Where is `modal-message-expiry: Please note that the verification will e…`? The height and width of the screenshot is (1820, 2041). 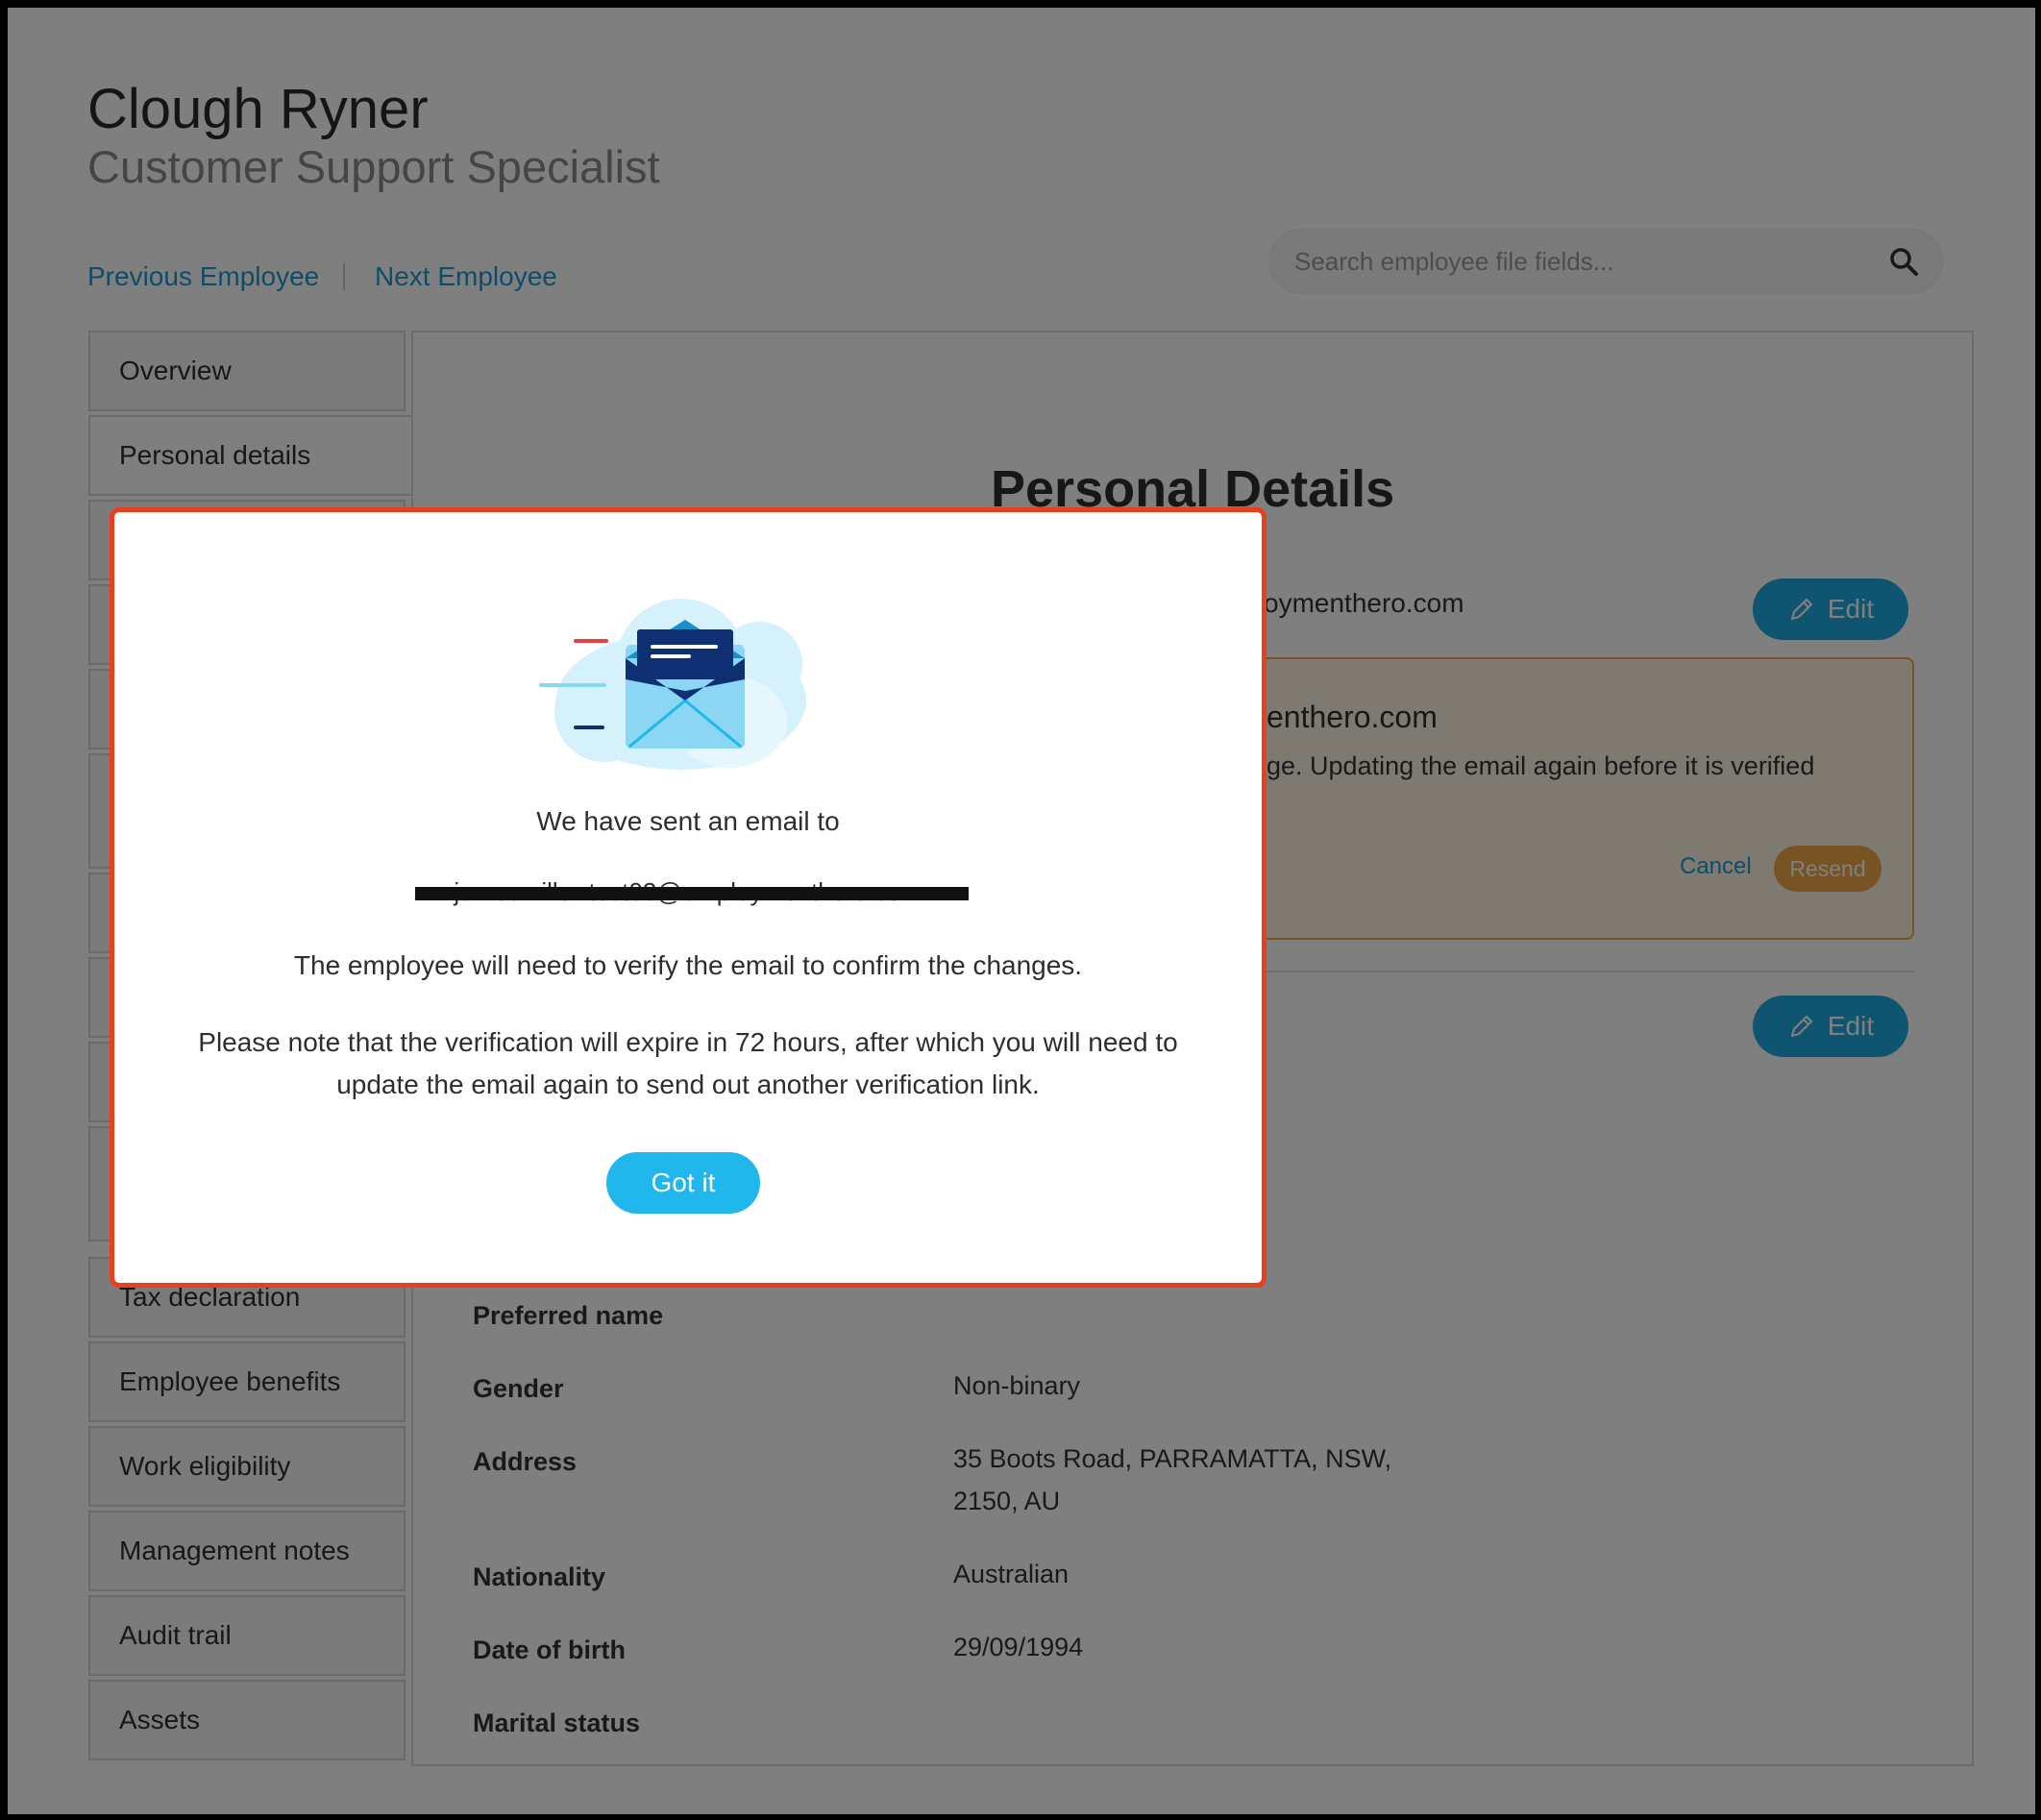 modal-message-expiry: Please note that the verification will e… is located at coordinates (688, 1063).